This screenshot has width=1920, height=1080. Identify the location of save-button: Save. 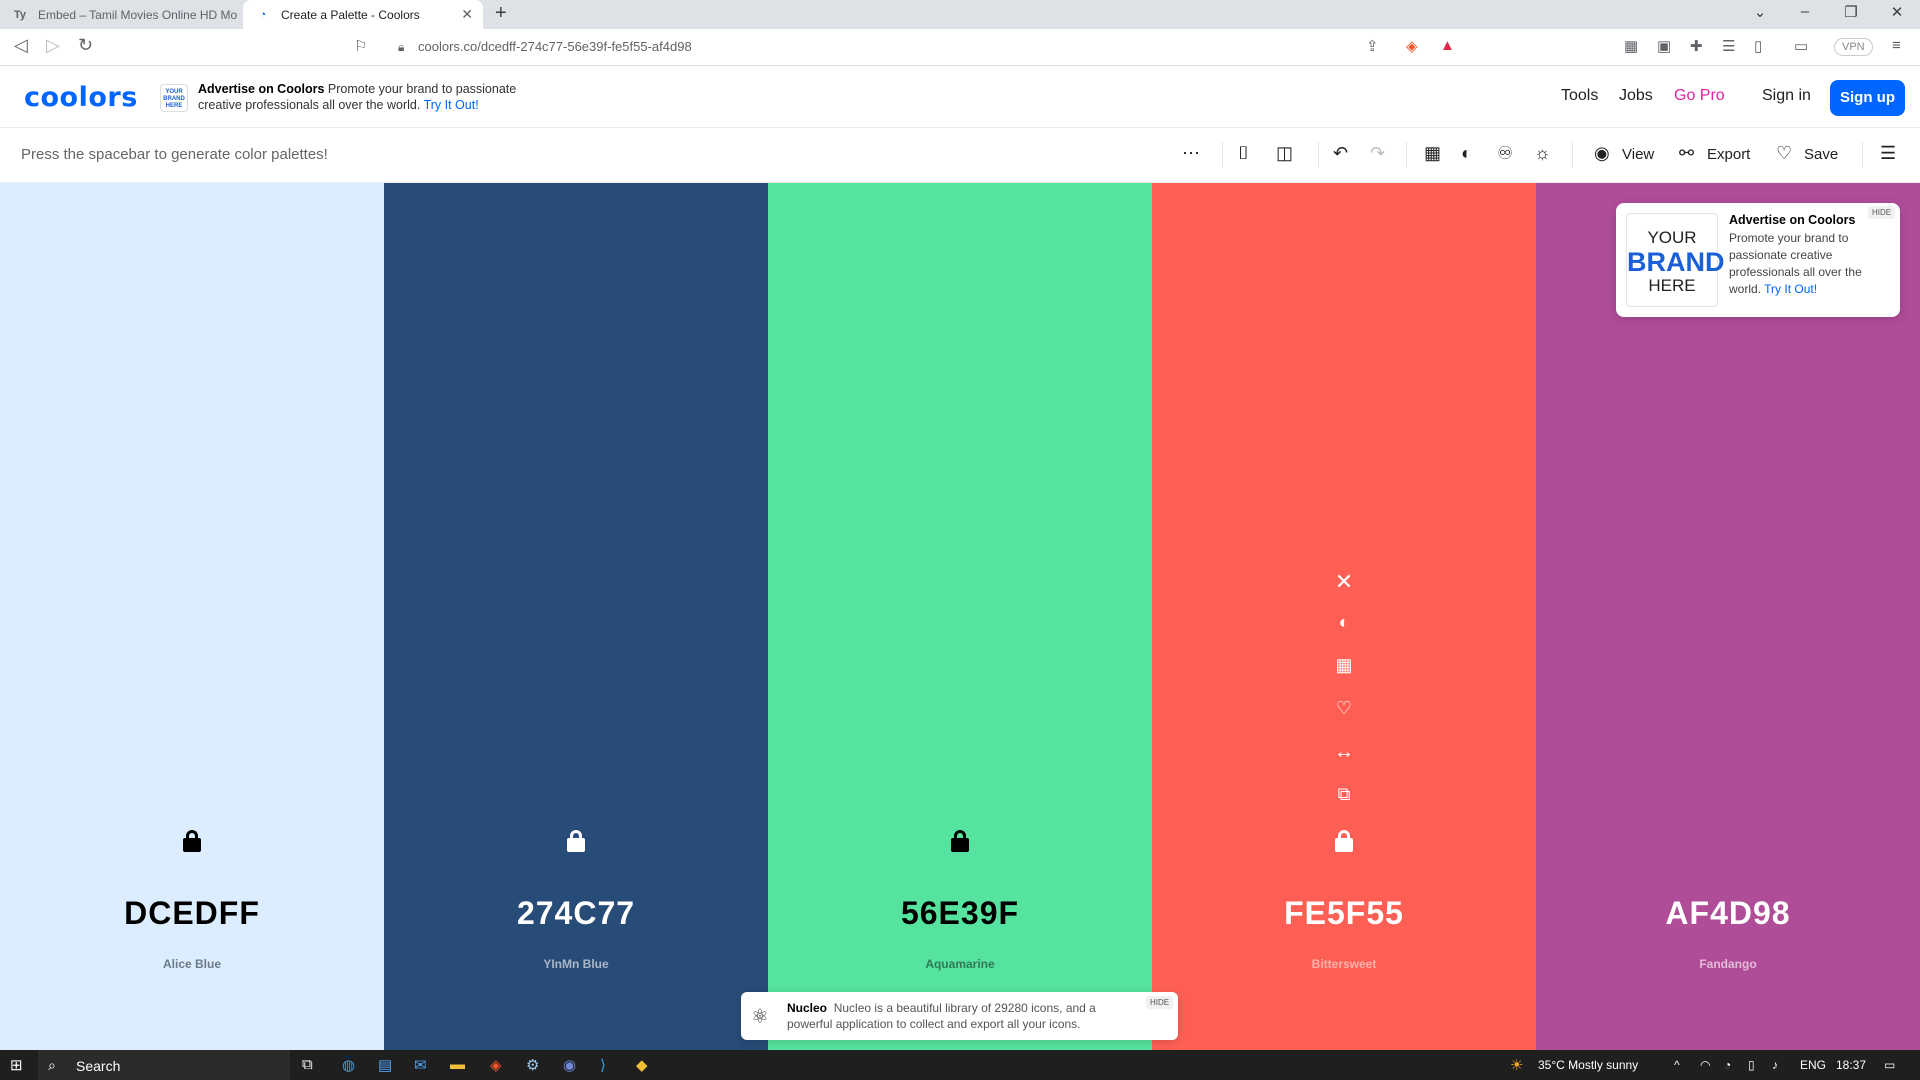
(1821, 154).